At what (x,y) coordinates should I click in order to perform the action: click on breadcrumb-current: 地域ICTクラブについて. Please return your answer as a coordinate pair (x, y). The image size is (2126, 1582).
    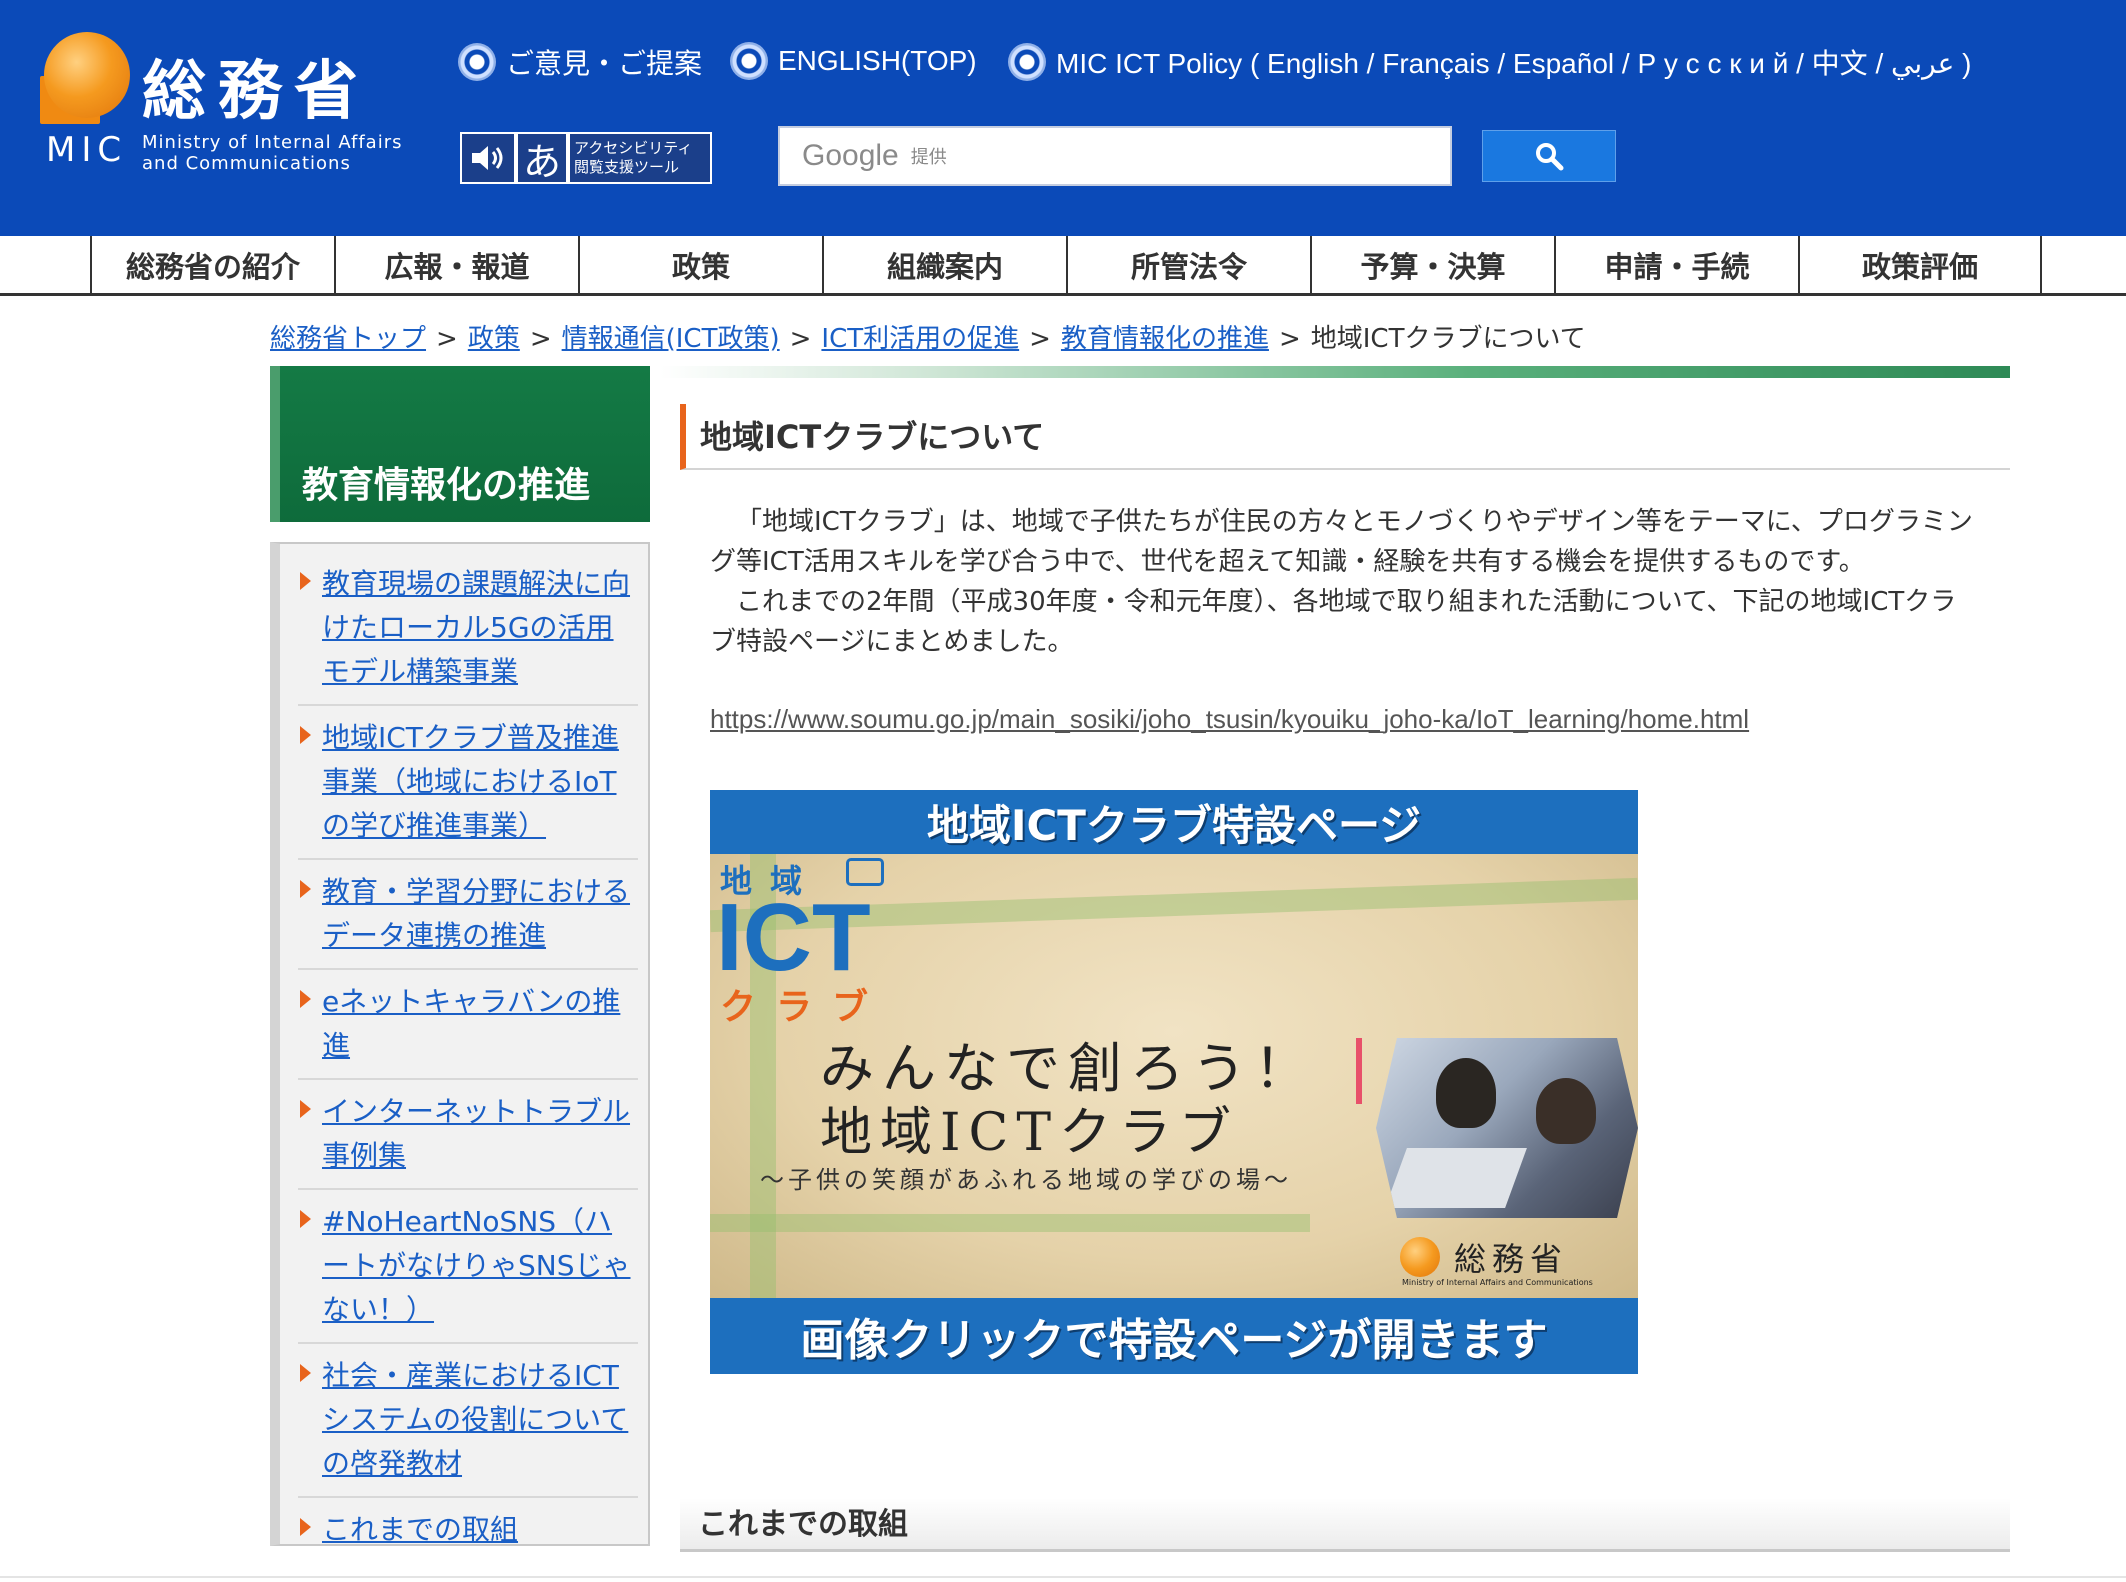
    Looking at the image, I should click on (1448, 339).